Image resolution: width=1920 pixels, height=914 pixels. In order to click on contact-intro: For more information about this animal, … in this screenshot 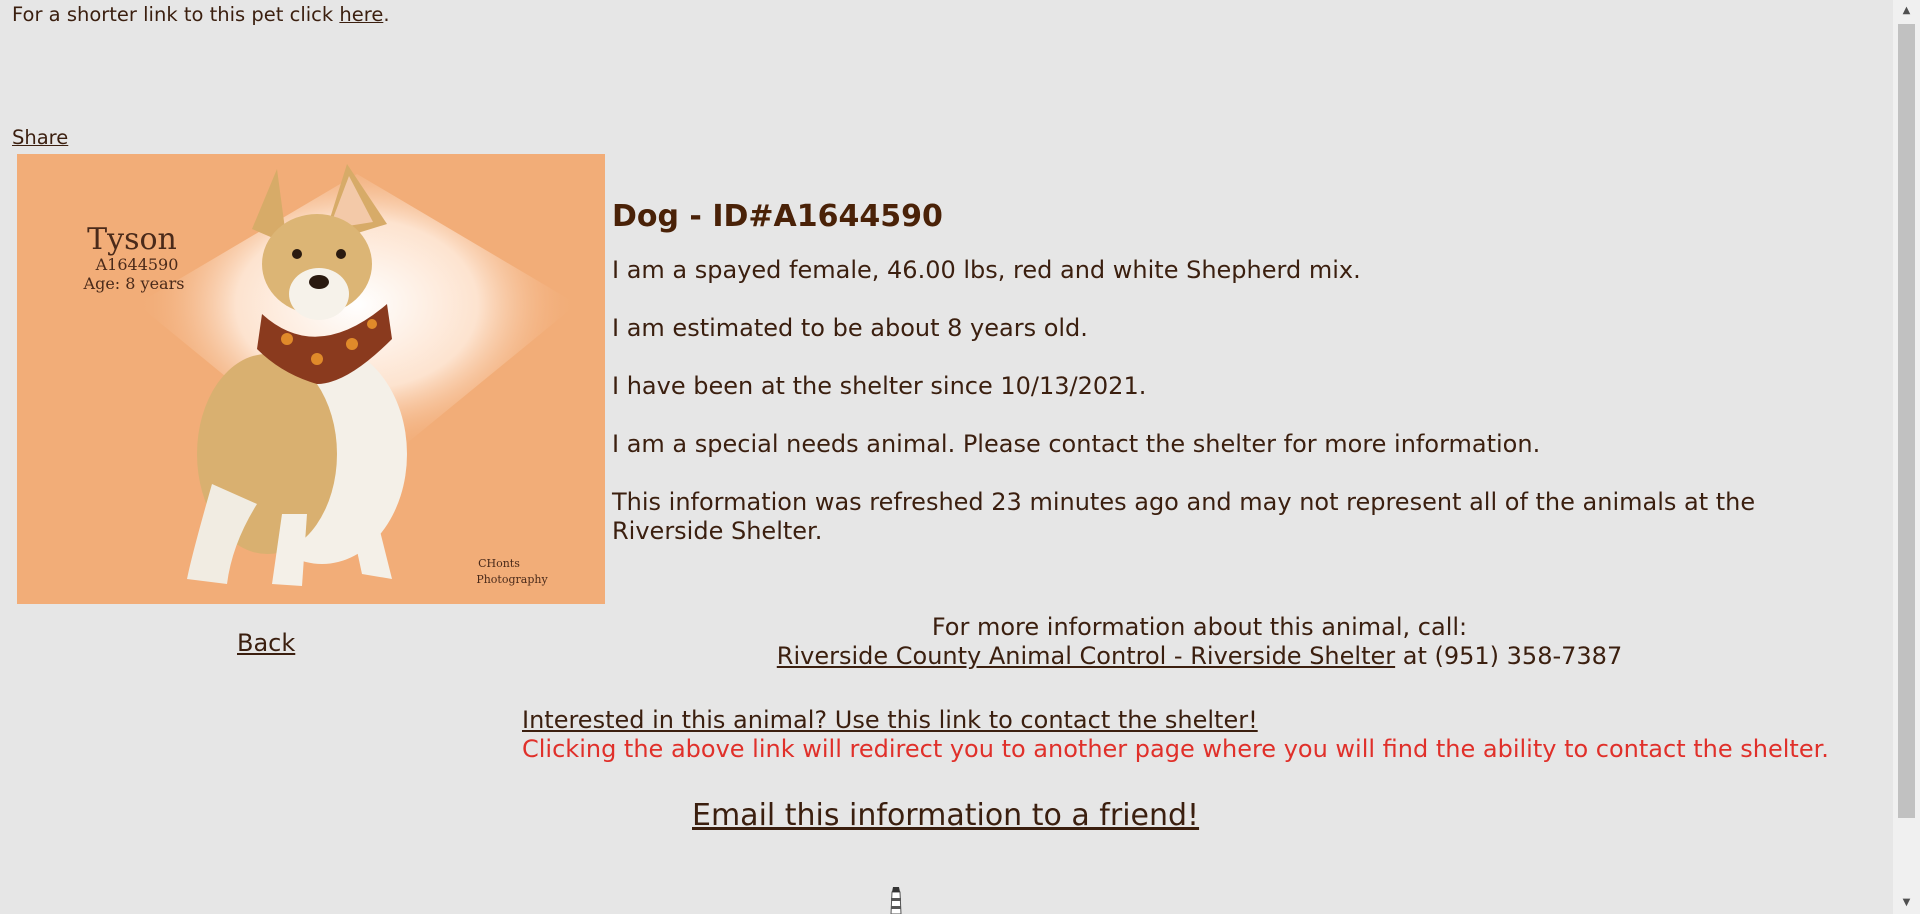, I will do `click(1199, 627)`.